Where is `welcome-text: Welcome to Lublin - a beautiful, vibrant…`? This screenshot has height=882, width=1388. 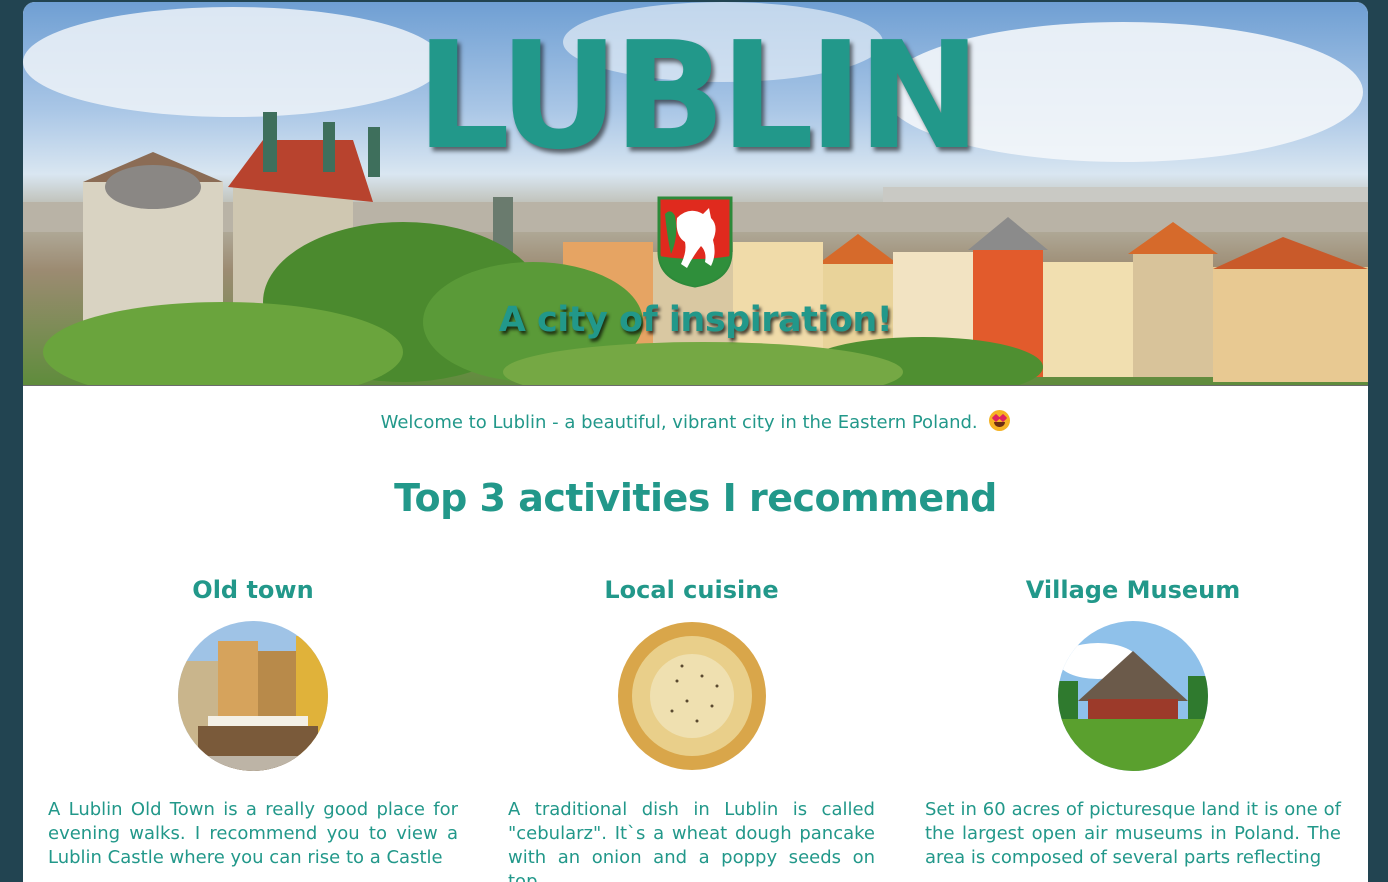
welcome-text: Welcome to Lublin - a beautiful, vibrant… is located at coordinates (695, 421).